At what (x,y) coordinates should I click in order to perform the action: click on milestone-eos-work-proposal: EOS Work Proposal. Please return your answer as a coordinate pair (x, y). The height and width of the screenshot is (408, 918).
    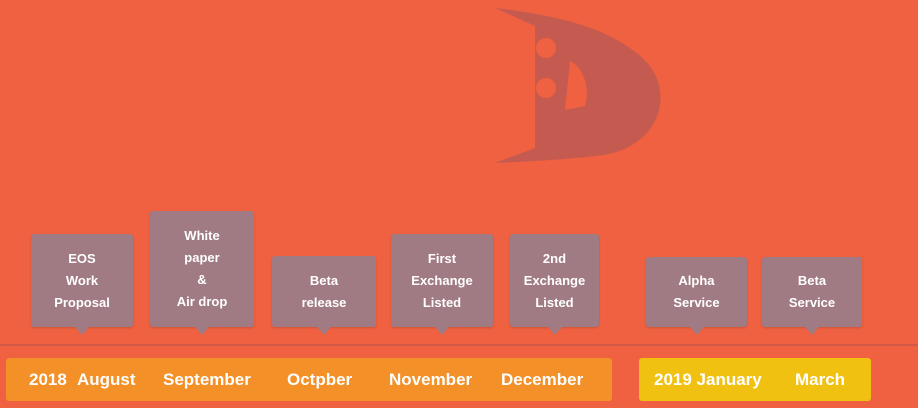
    Looking at the image, I should click on (82, 284).